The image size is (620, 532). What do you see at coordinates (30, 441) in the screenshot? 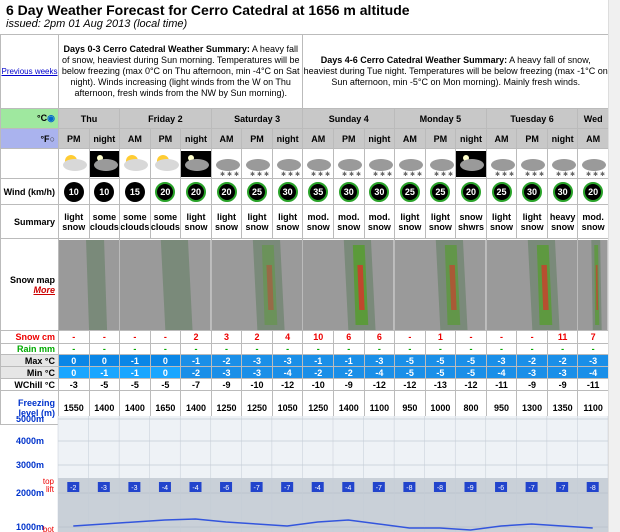
I see `altitude-label: 4000m` at bounding box center [30, 441].